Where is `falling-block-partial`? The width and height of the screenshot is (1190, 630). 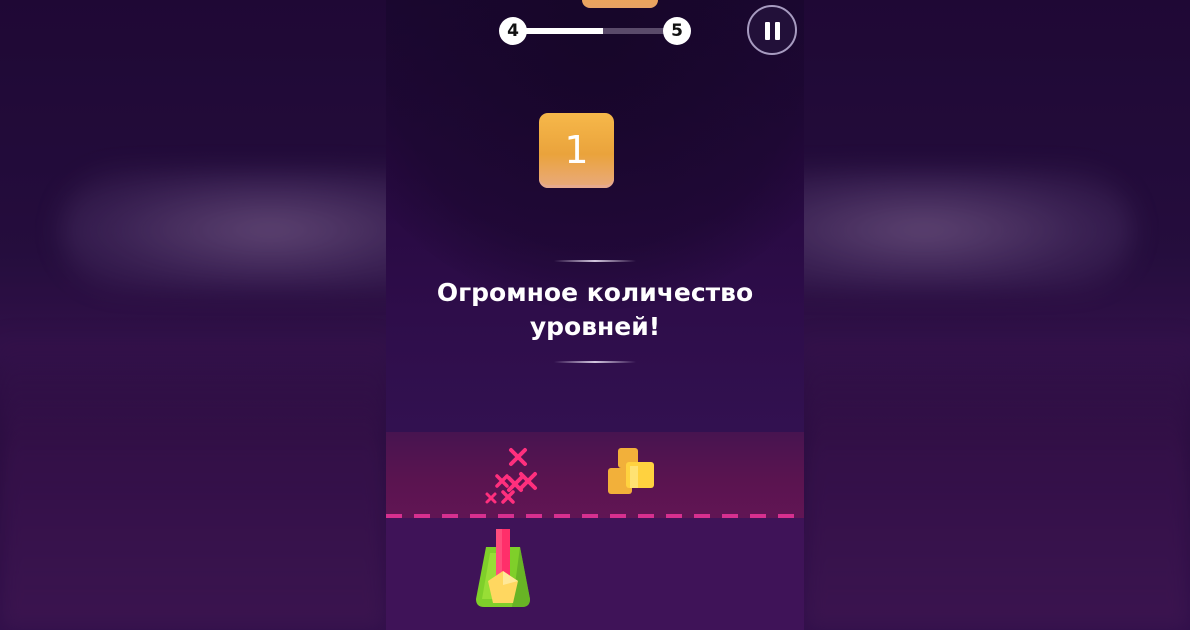
falling-block-partial is located at coordinates (620, 4).